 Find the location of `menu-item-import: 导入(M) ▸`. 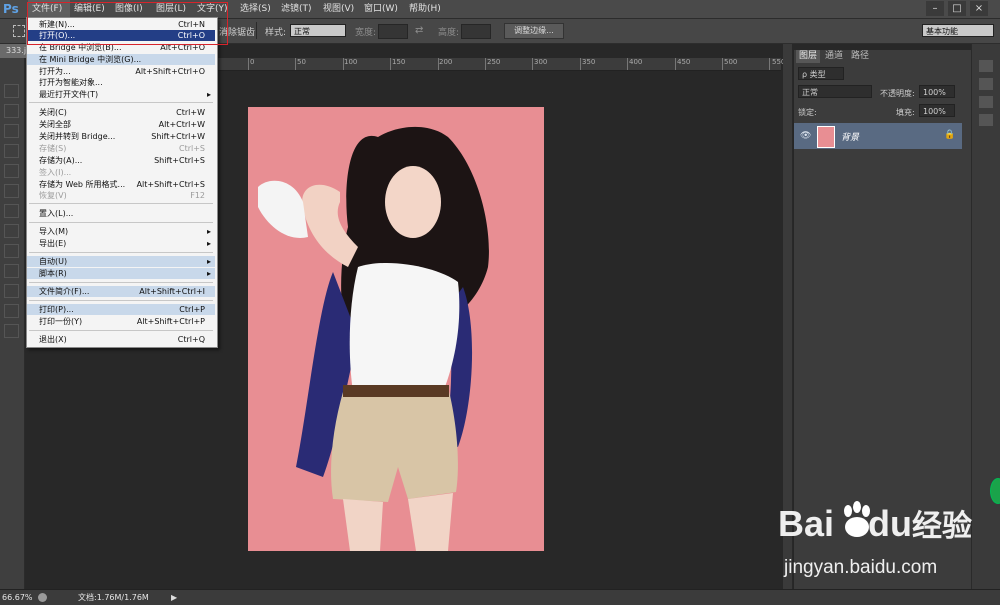

menu-item-import: 导入(M) ▸ is located at coordinates (121, 231).